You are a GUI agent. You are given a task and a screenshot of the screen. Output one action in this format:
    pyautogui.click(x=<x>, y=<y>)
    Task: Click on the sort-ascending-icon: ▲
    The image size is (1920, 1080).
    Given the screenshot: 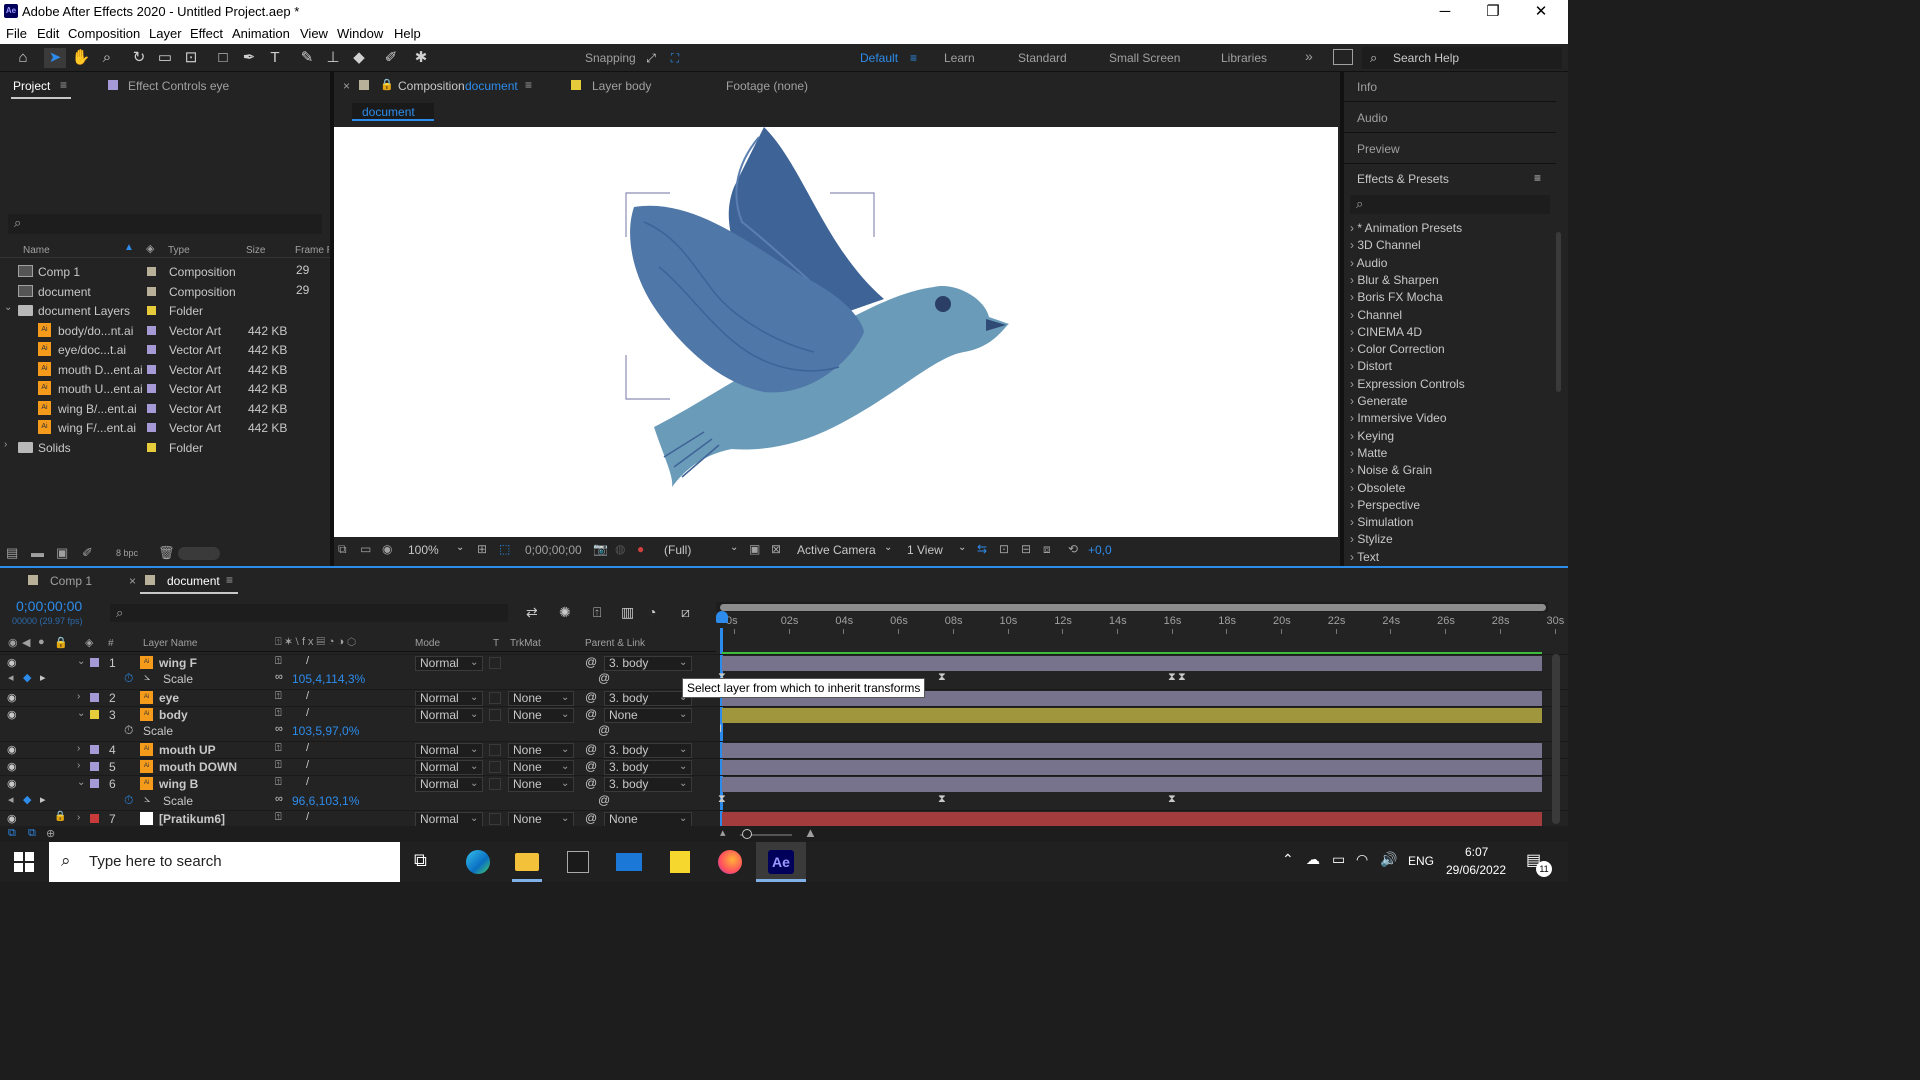 What is the action you would take?
    pyautogui.click(x=129, y=247)
    